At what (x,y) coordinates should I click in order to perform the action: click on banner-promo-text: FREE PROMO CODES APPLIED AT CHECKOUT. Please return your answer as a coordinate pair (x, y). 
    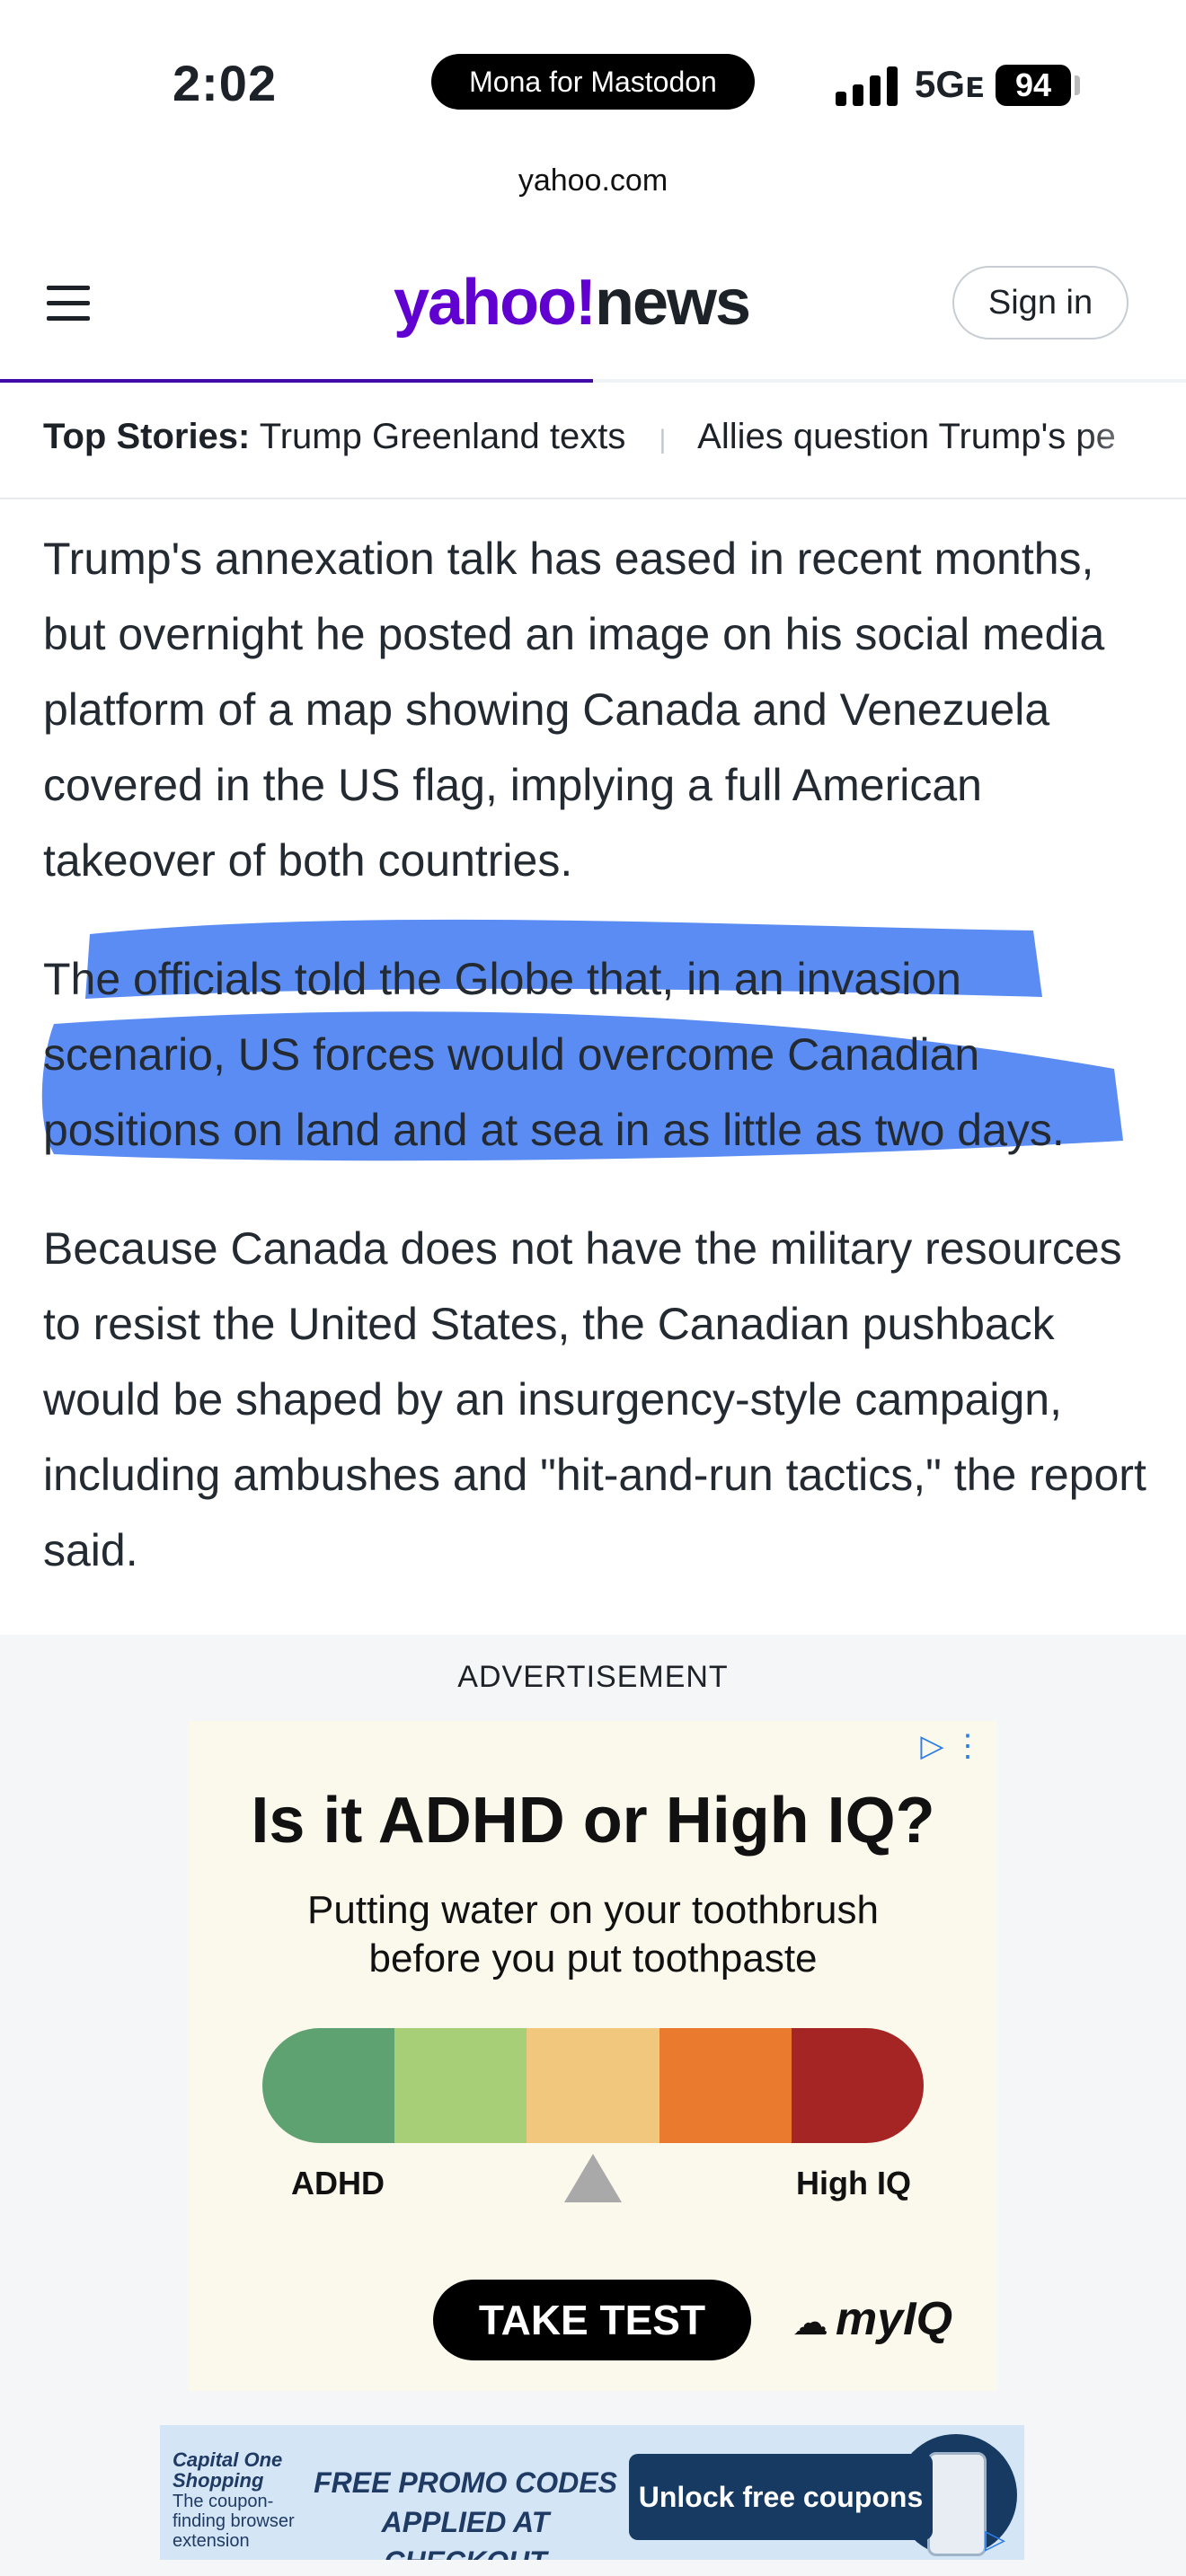
    Looking at the image, I should click on (465, 2511).